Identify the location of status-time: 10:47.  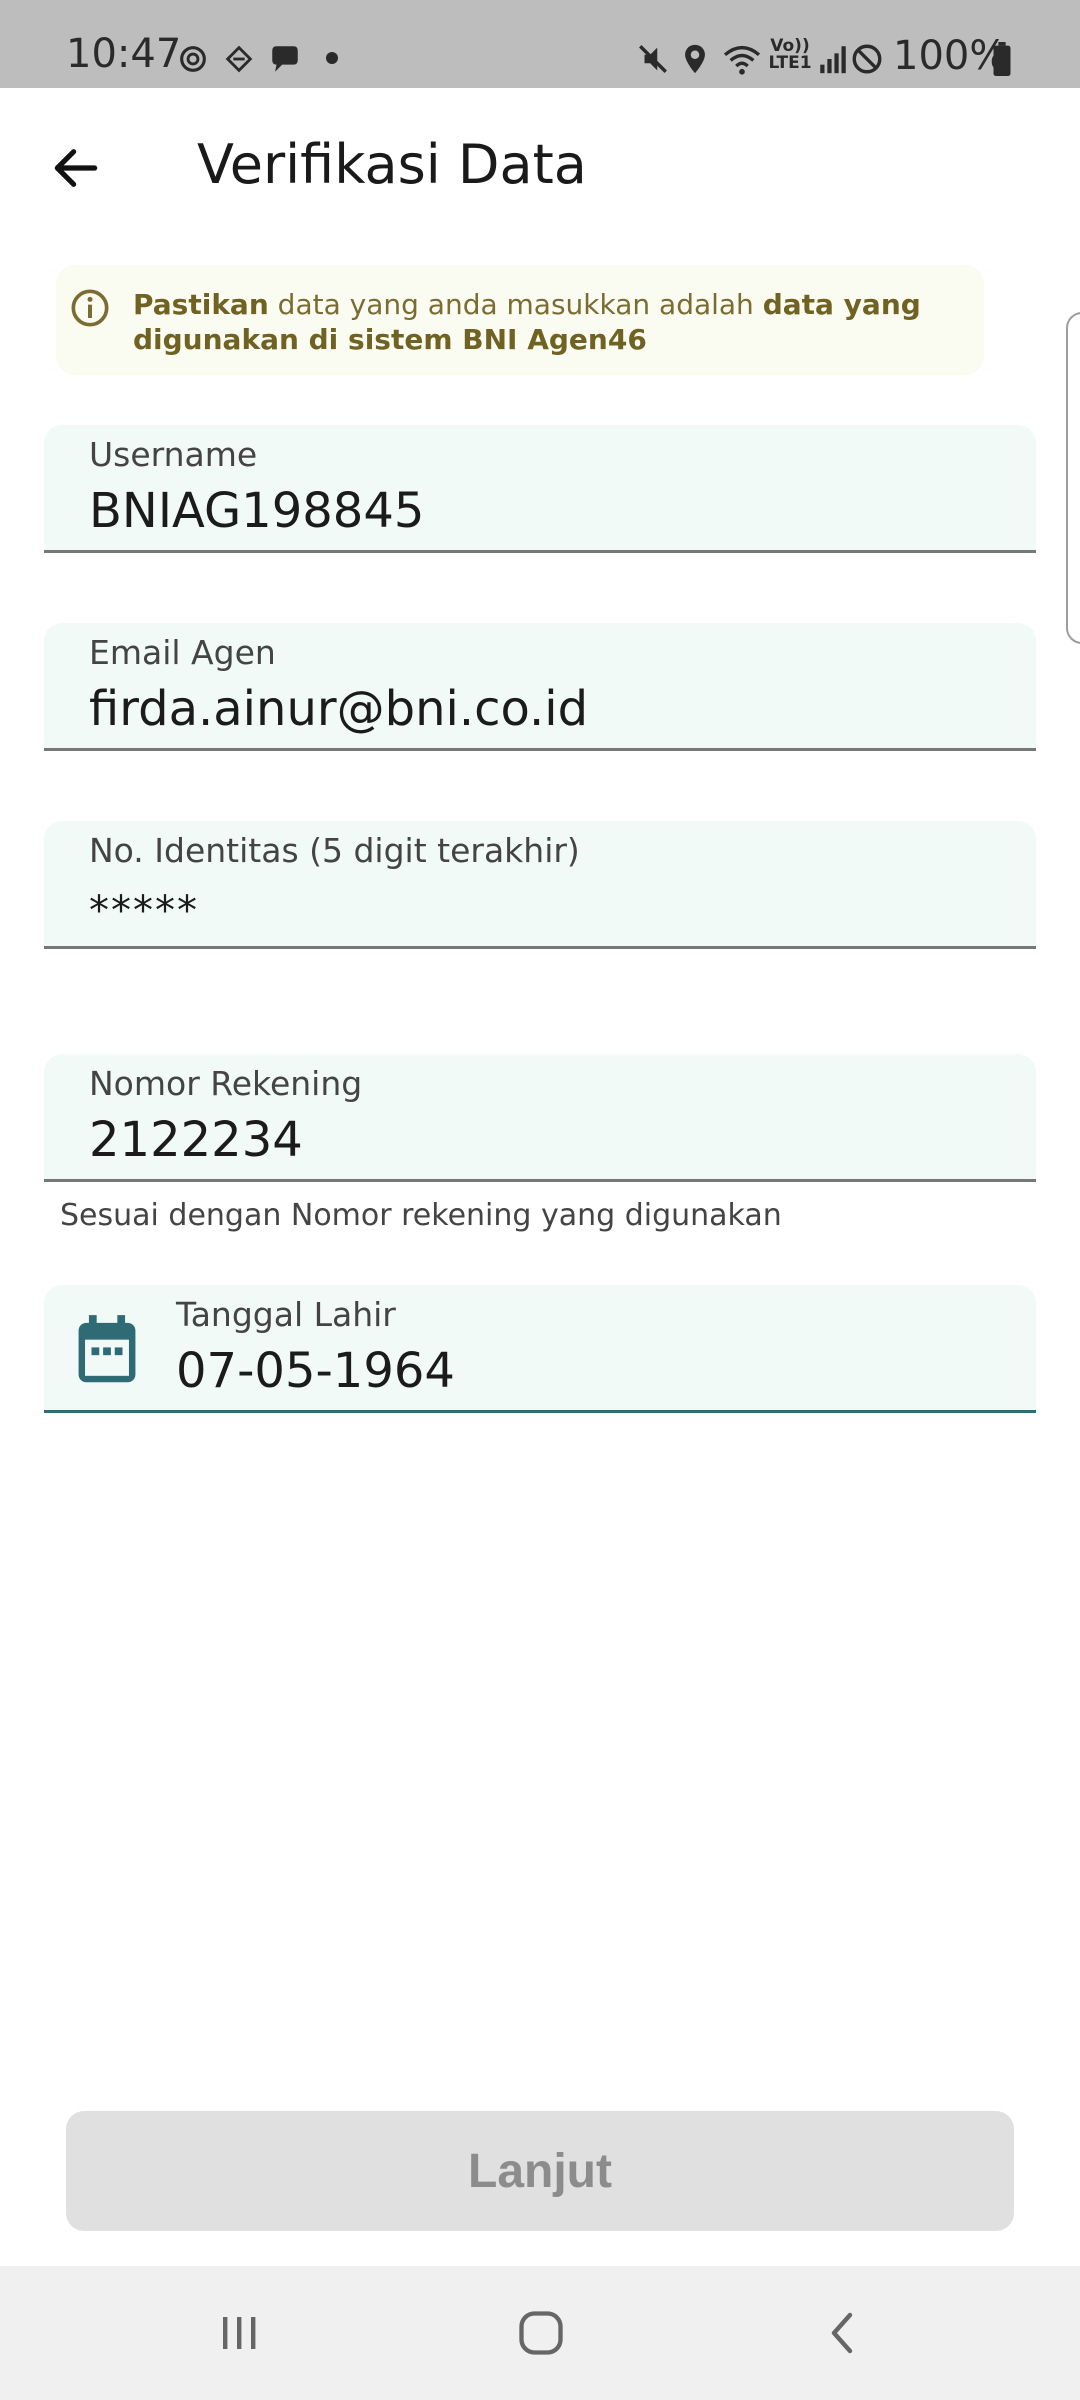
(124, 54).